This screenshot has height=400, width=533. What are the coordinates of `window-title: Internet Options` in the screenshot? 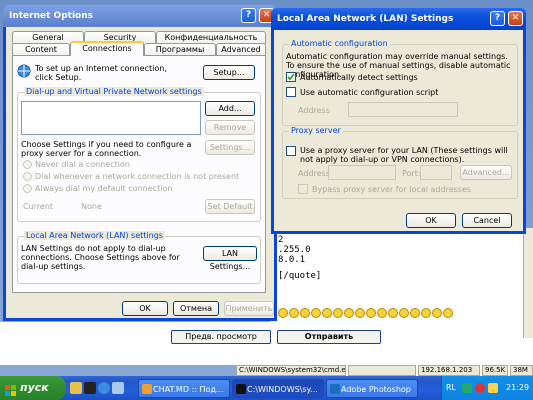 It's located at (51, 16).